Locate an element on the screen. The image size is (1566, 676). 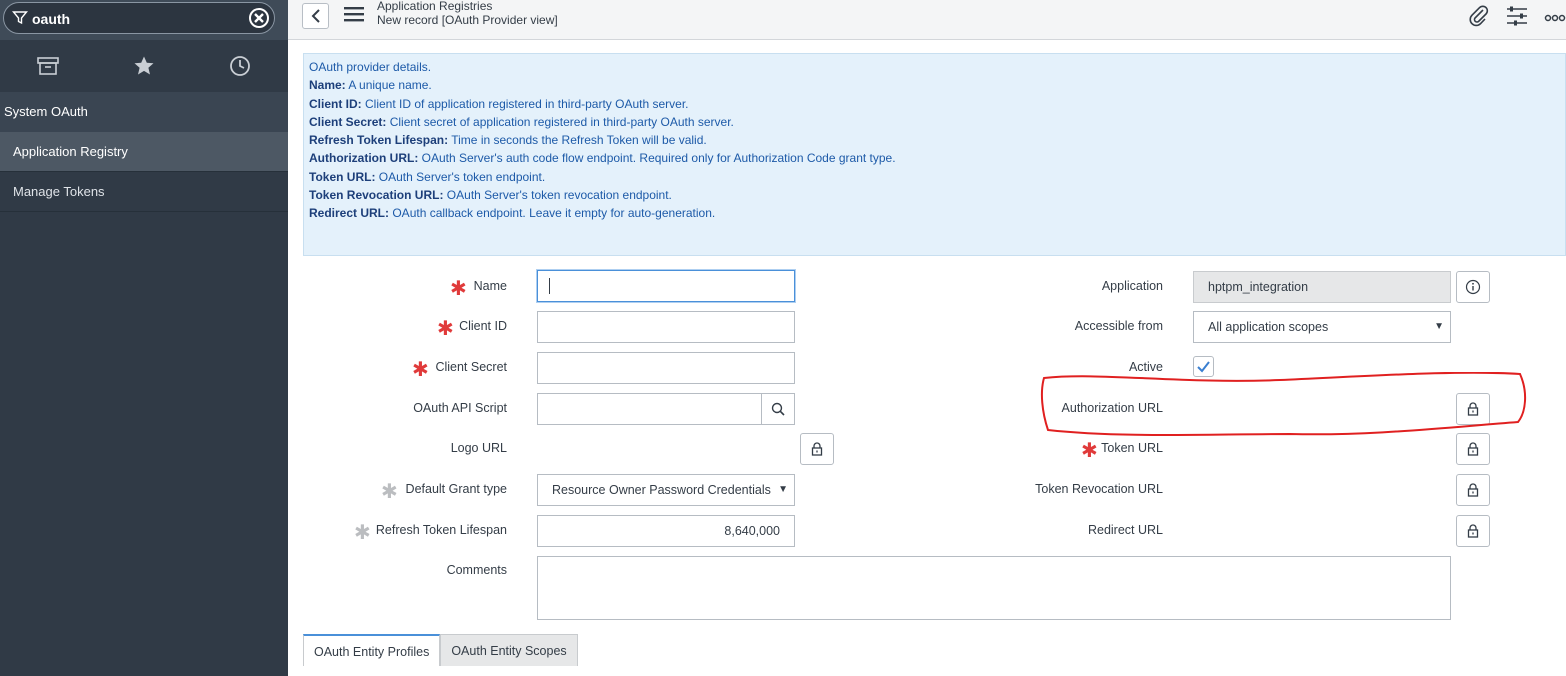
oauth-api-script-label: OAuth API Script is located at coordinates (460, 408).